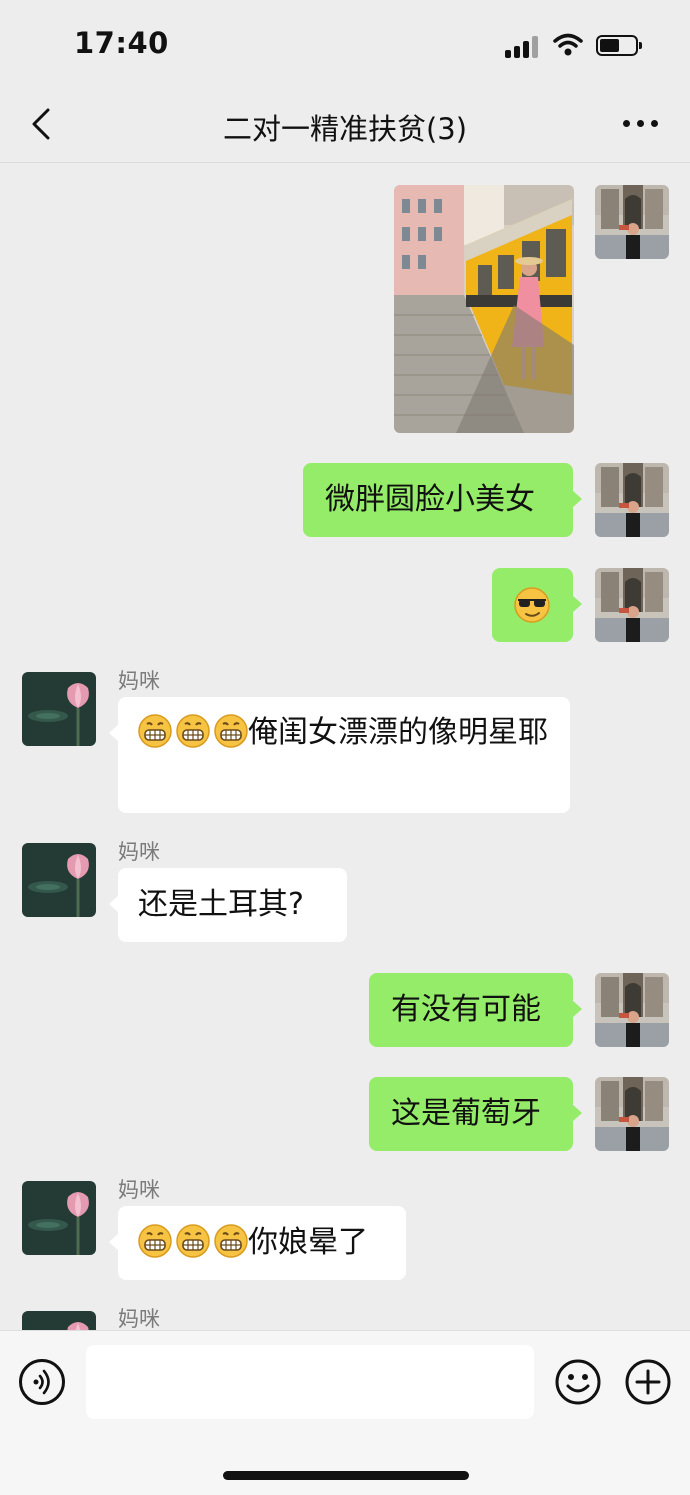  Describe the element at coordinates (42, 1382) in the screenshot. I see `voice-icon` at that location.